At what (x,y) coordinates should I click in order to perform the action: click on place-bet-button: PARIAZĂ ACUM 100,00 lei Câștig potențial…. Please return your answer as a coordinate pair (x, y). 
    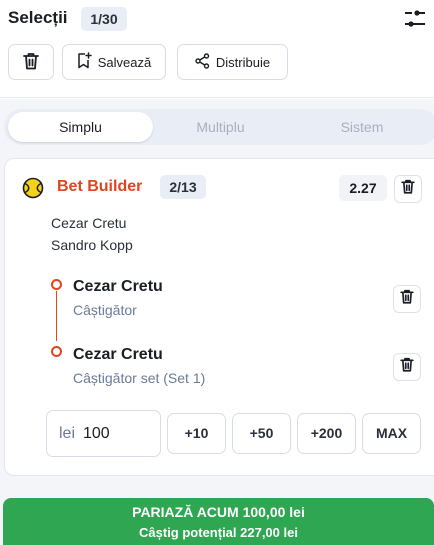
    Looking at the image, I should click on (218, 521).